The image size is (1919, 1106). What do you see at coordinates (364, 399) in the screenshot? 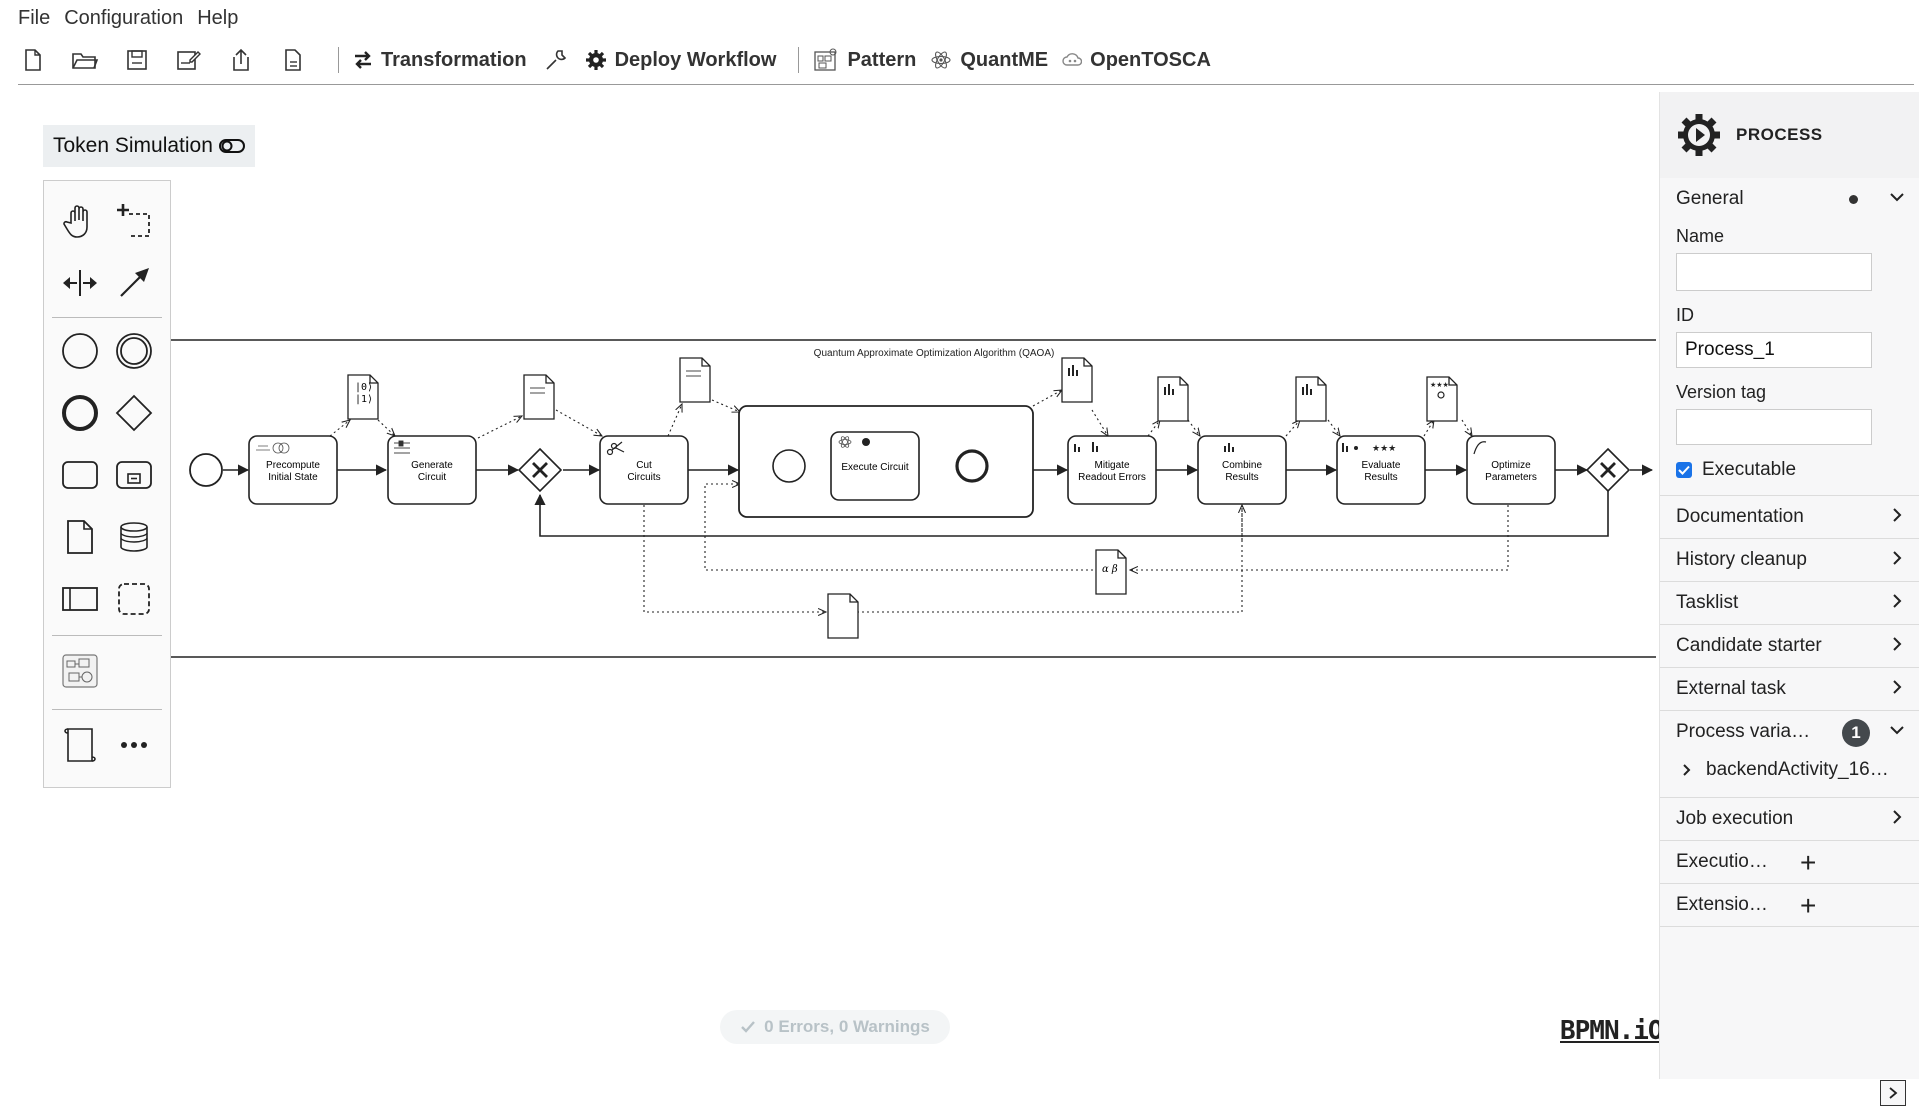
I see `svg-text: |1⟩` at bounding box center [364, 399].